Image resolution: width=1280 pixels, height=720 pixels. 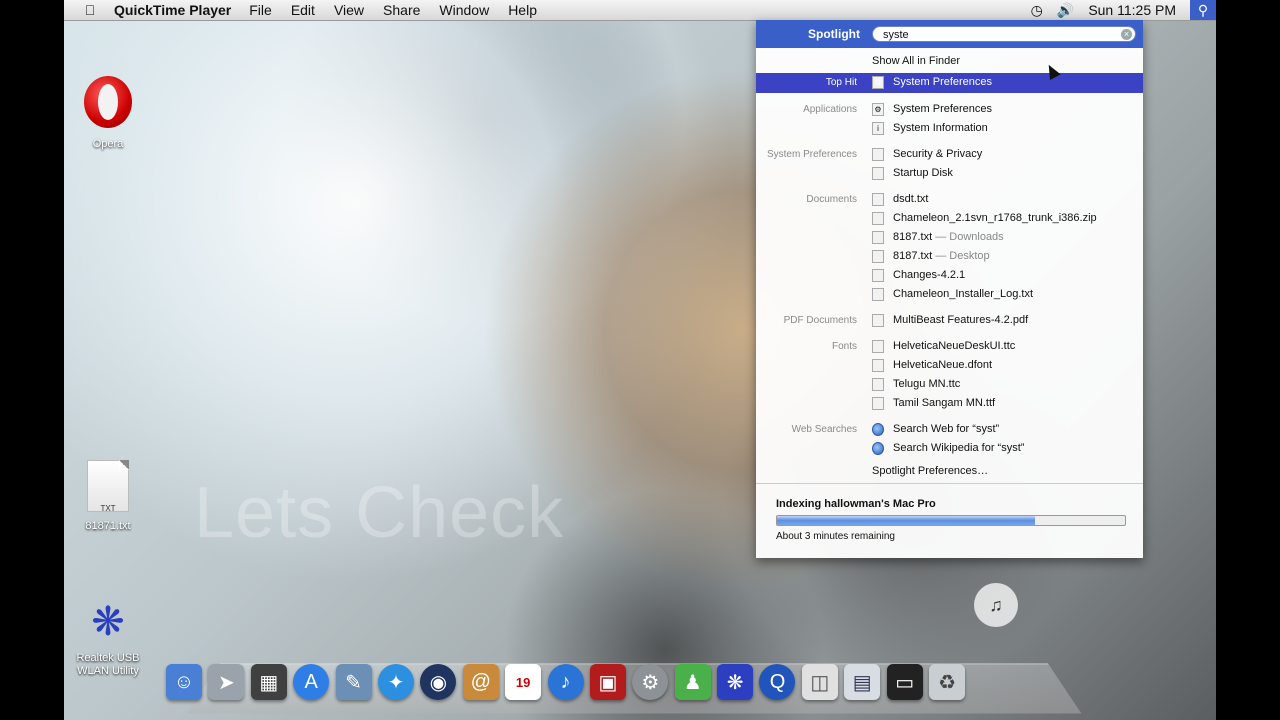 What do you see at coordinates (912, 173) in the screenshot?
I see `result-item: Startup Disk` at bounding box center [912, 173].